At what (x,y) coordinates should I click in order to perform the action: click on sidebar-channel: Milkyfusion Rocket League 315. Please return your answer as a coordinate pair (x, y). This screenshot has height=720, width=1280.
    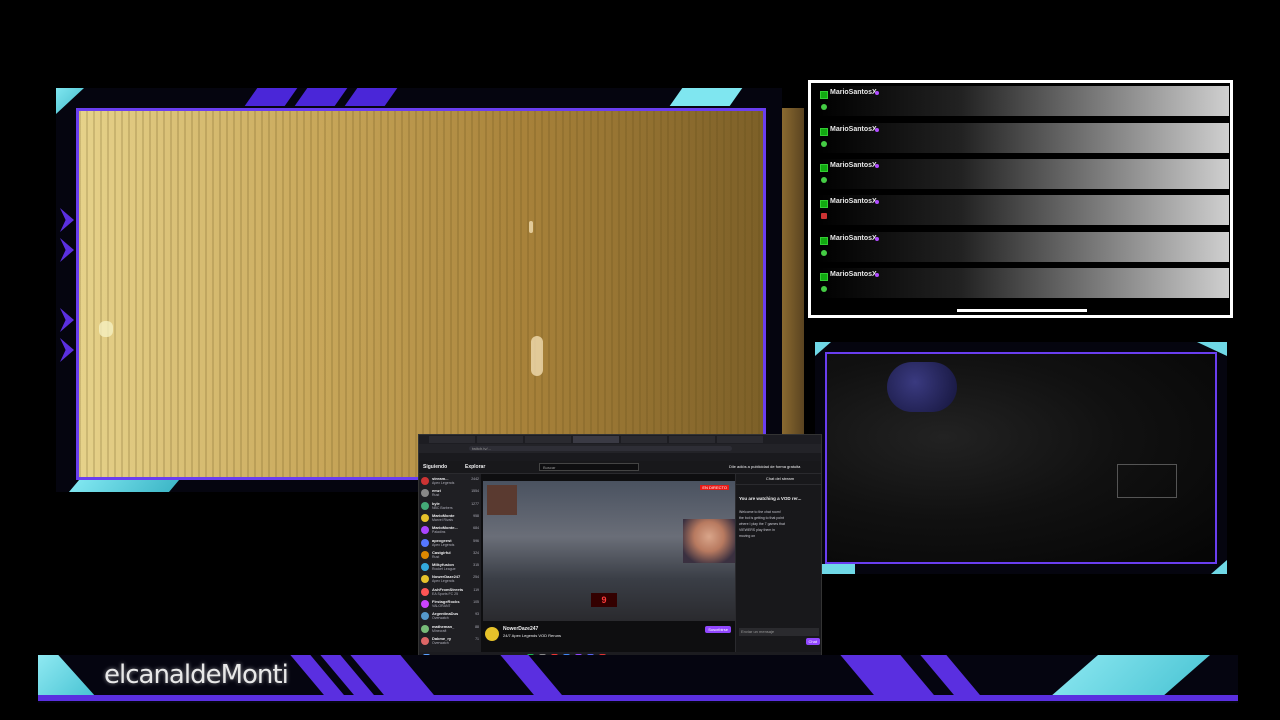
    Looking at the image, I should click on (450, 567).